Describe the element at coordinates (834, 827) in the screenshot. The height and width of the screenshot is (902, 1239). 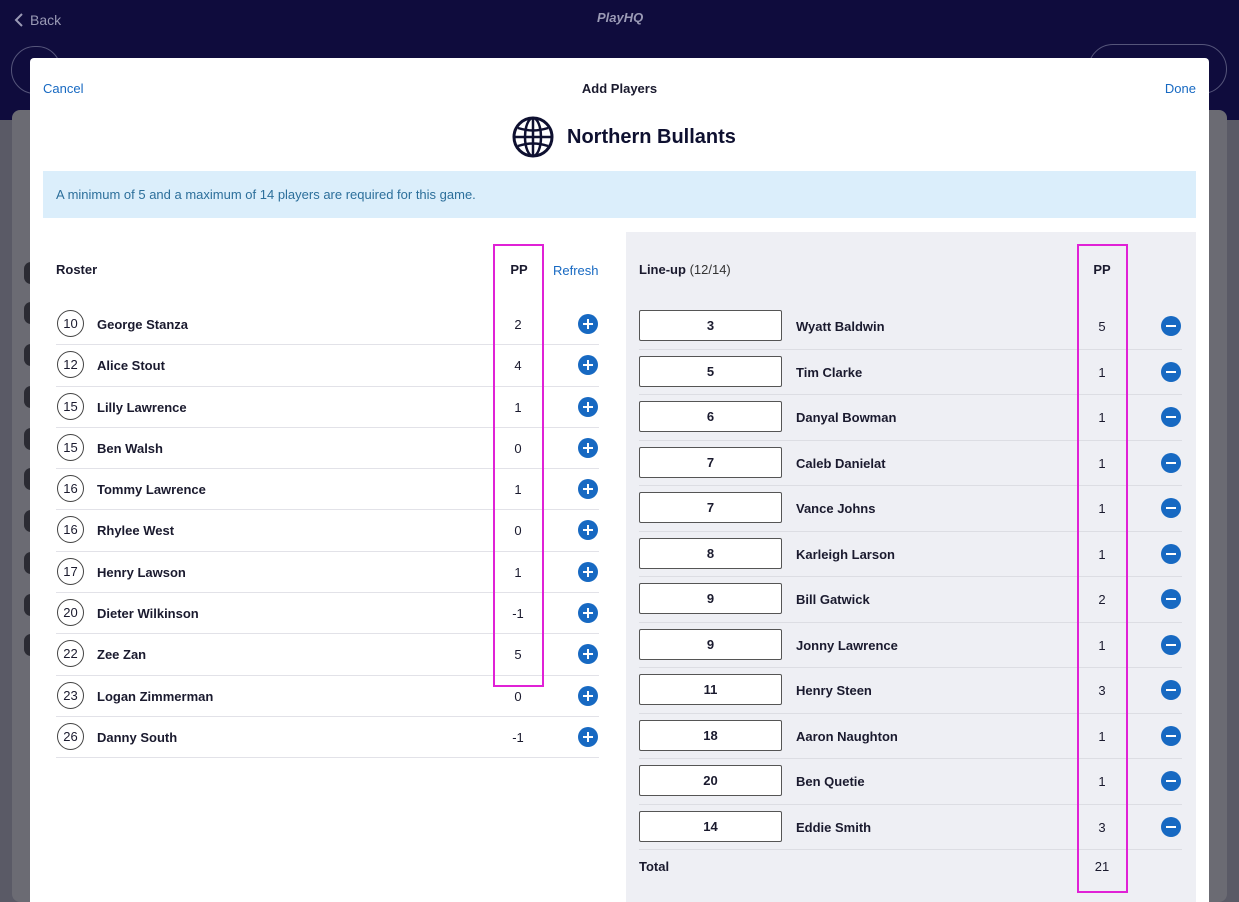
I see `player-name: Eddie Smith` at that location.